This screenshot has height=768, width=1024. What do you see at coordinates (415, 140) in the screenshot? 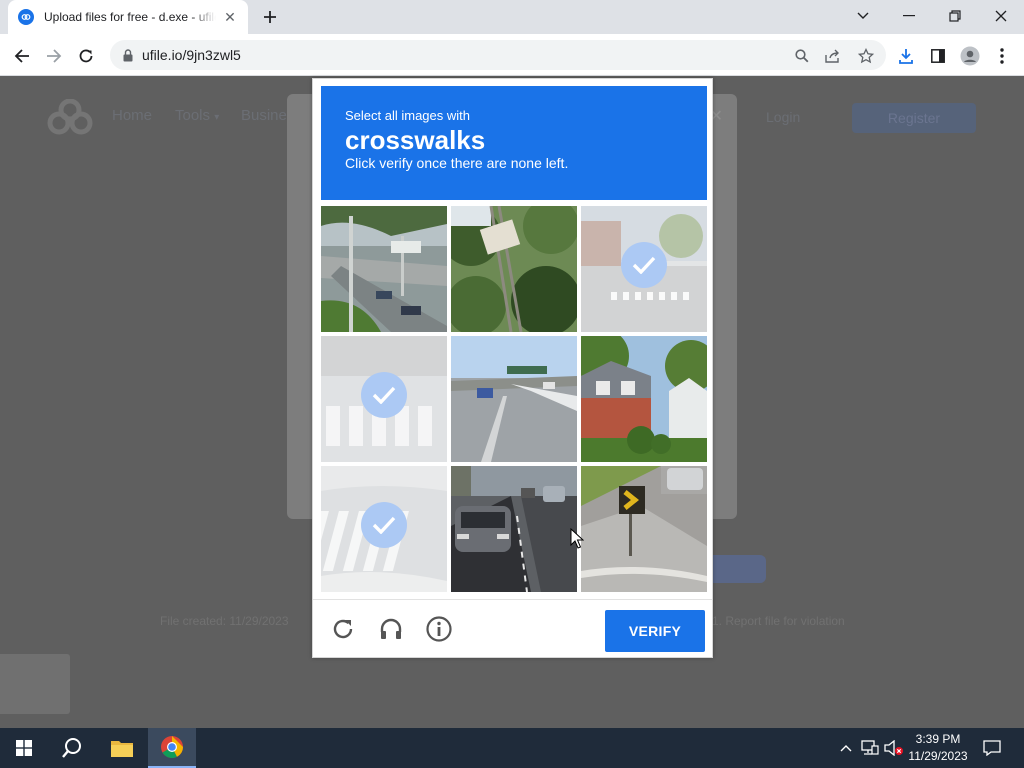
I see `captcha-target: crosswalks` at bounding box center [415, 140].